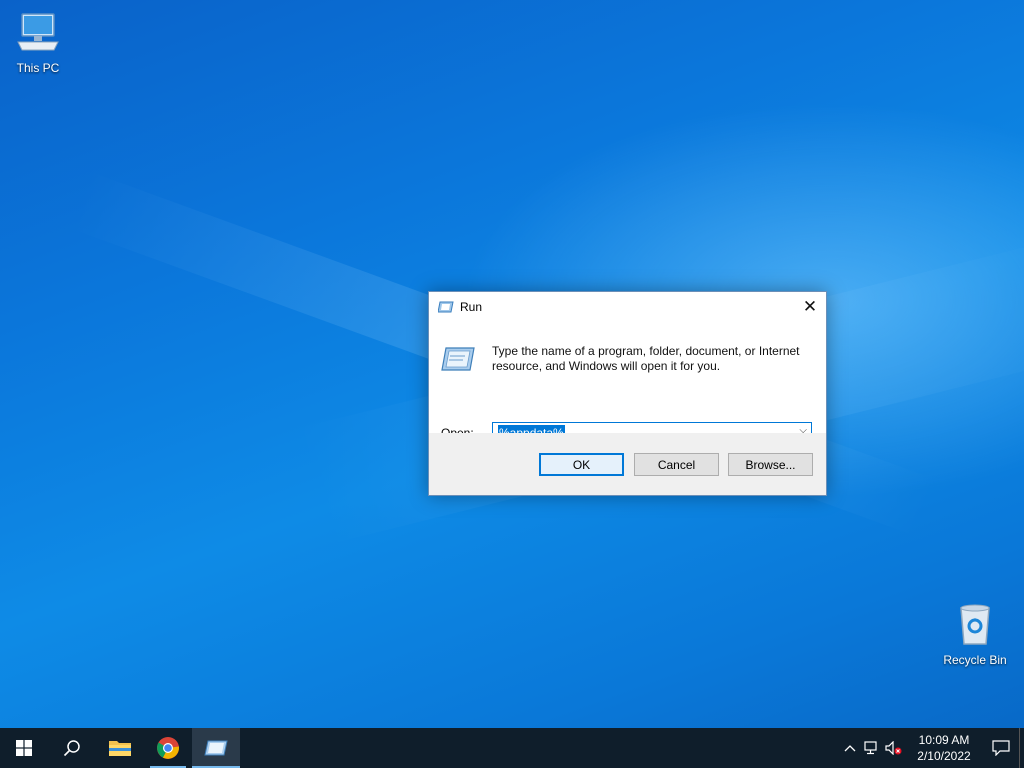 The image size is (1024, 768). Describe the element at coordinates (975, 624) in the screenshot. I see `recycle-bin-icon` at that location.